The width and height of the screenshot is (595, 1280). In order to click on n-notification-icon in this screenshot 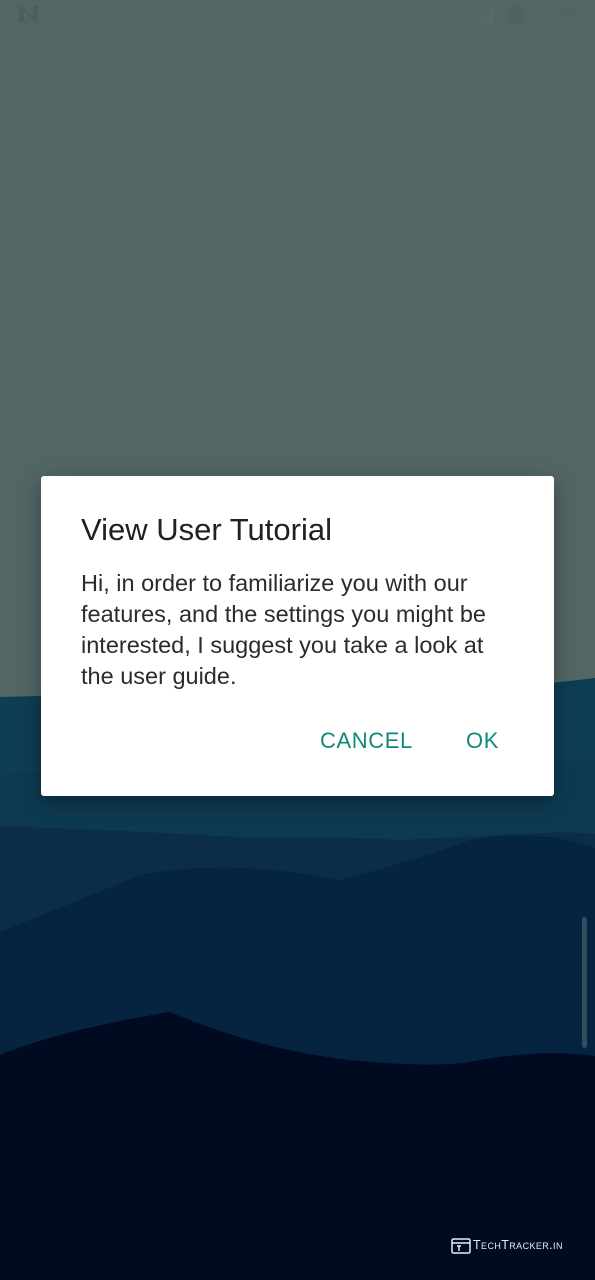, I will do `click(28, 14)`.